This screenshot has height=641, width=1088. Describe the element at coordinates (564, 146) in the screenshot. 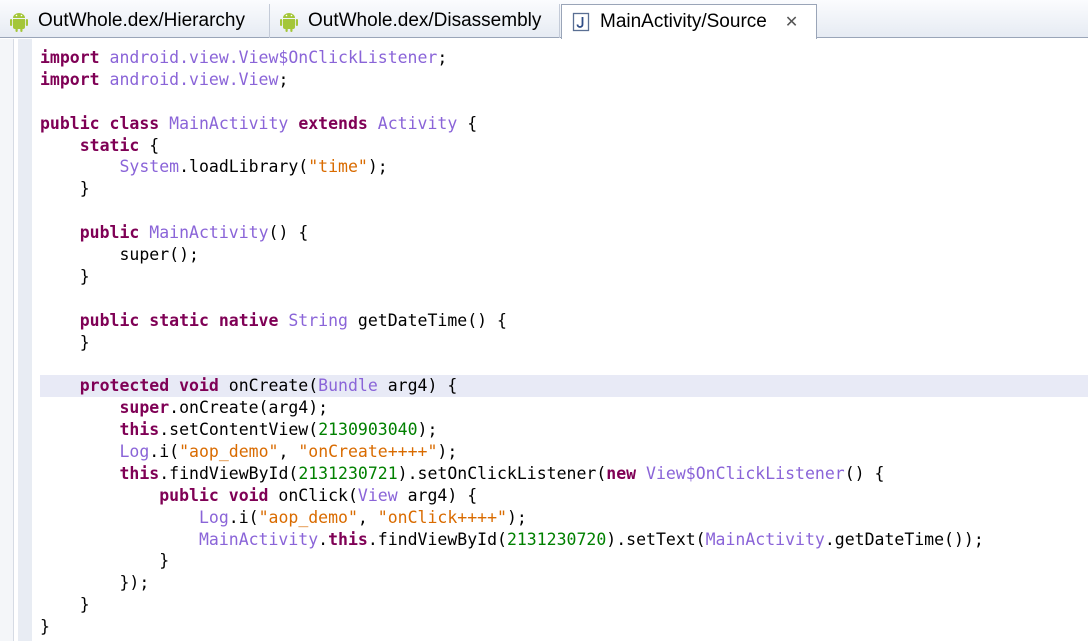

I see `code-line: static {` at that location.